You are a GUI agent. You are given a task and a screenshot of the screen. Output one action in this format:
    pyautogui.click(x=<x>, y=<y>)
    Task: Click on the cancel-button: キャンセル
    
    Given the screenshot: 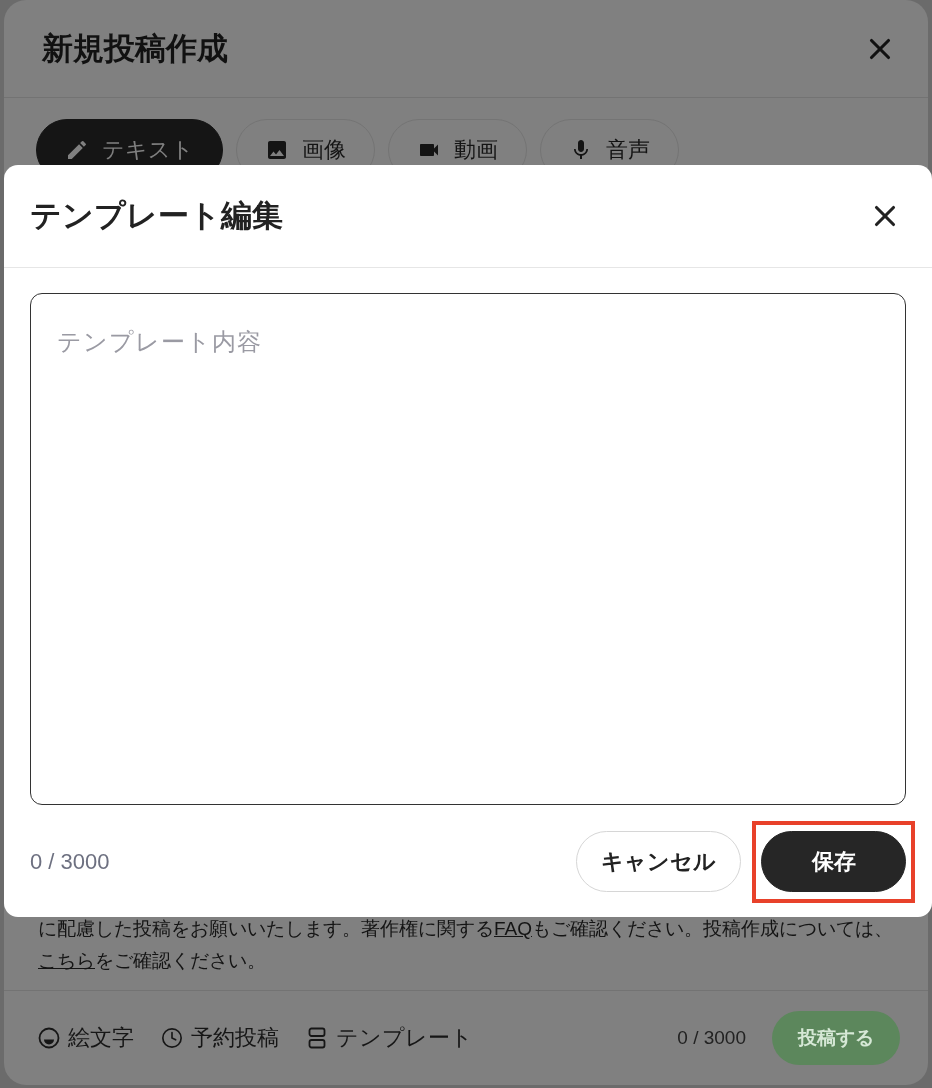 What is the action you would take?
    pyautogui.click(x=658, y=861)
    